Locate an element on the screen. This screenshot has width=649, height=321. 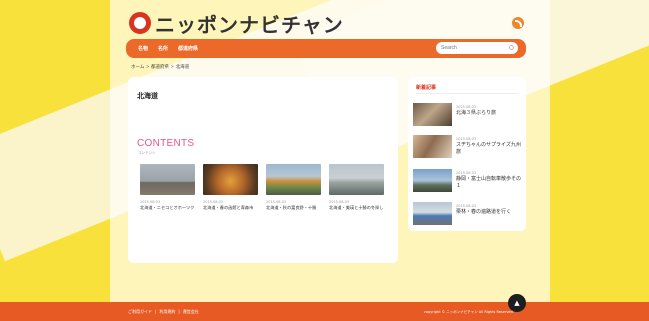
footer-links: ご利用ガイド | 利用規約 | 運営会社 is located at coordinates (163, 312).